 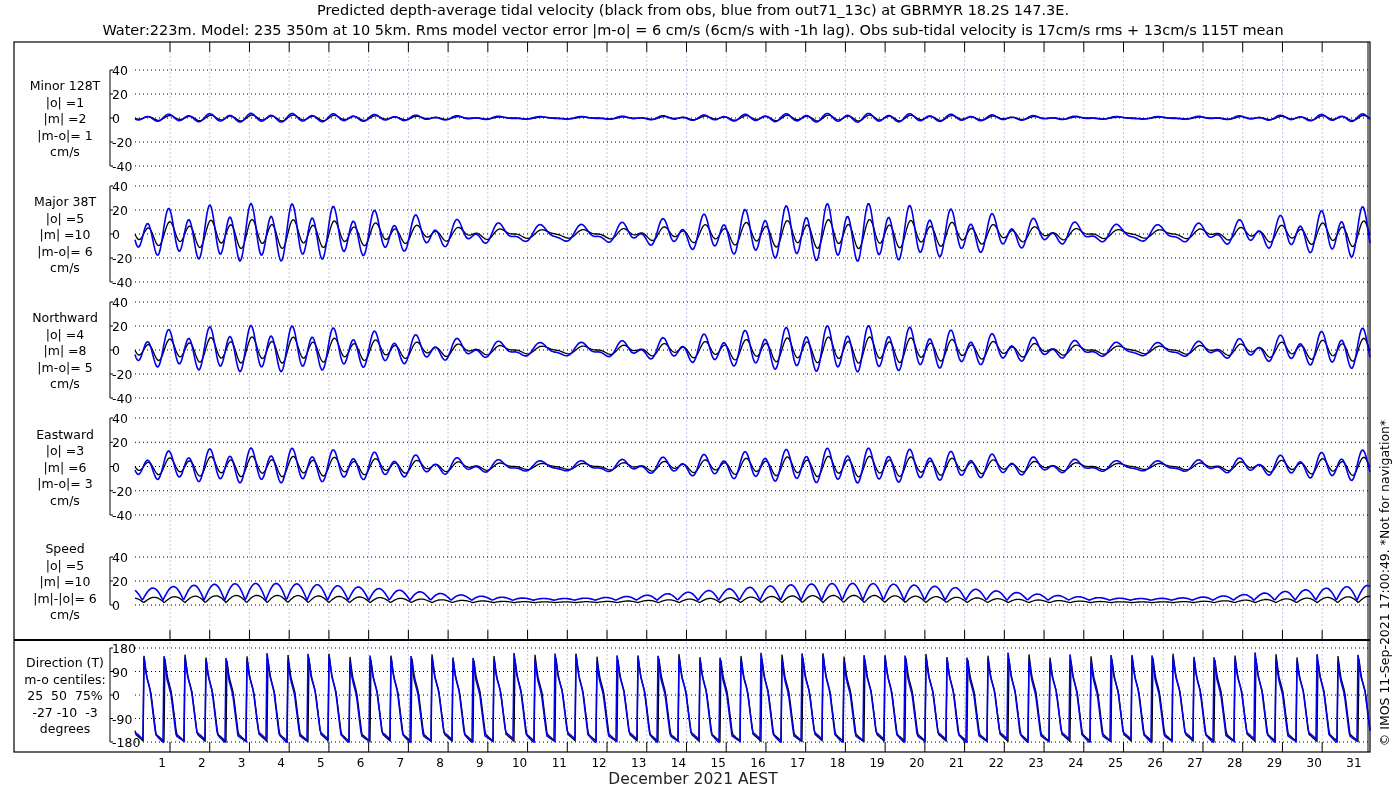 What do you see at coordinates (1274, 763) in the screenshot?
I see `axis-tick-label: 29` at bounding box center [1274, 763].